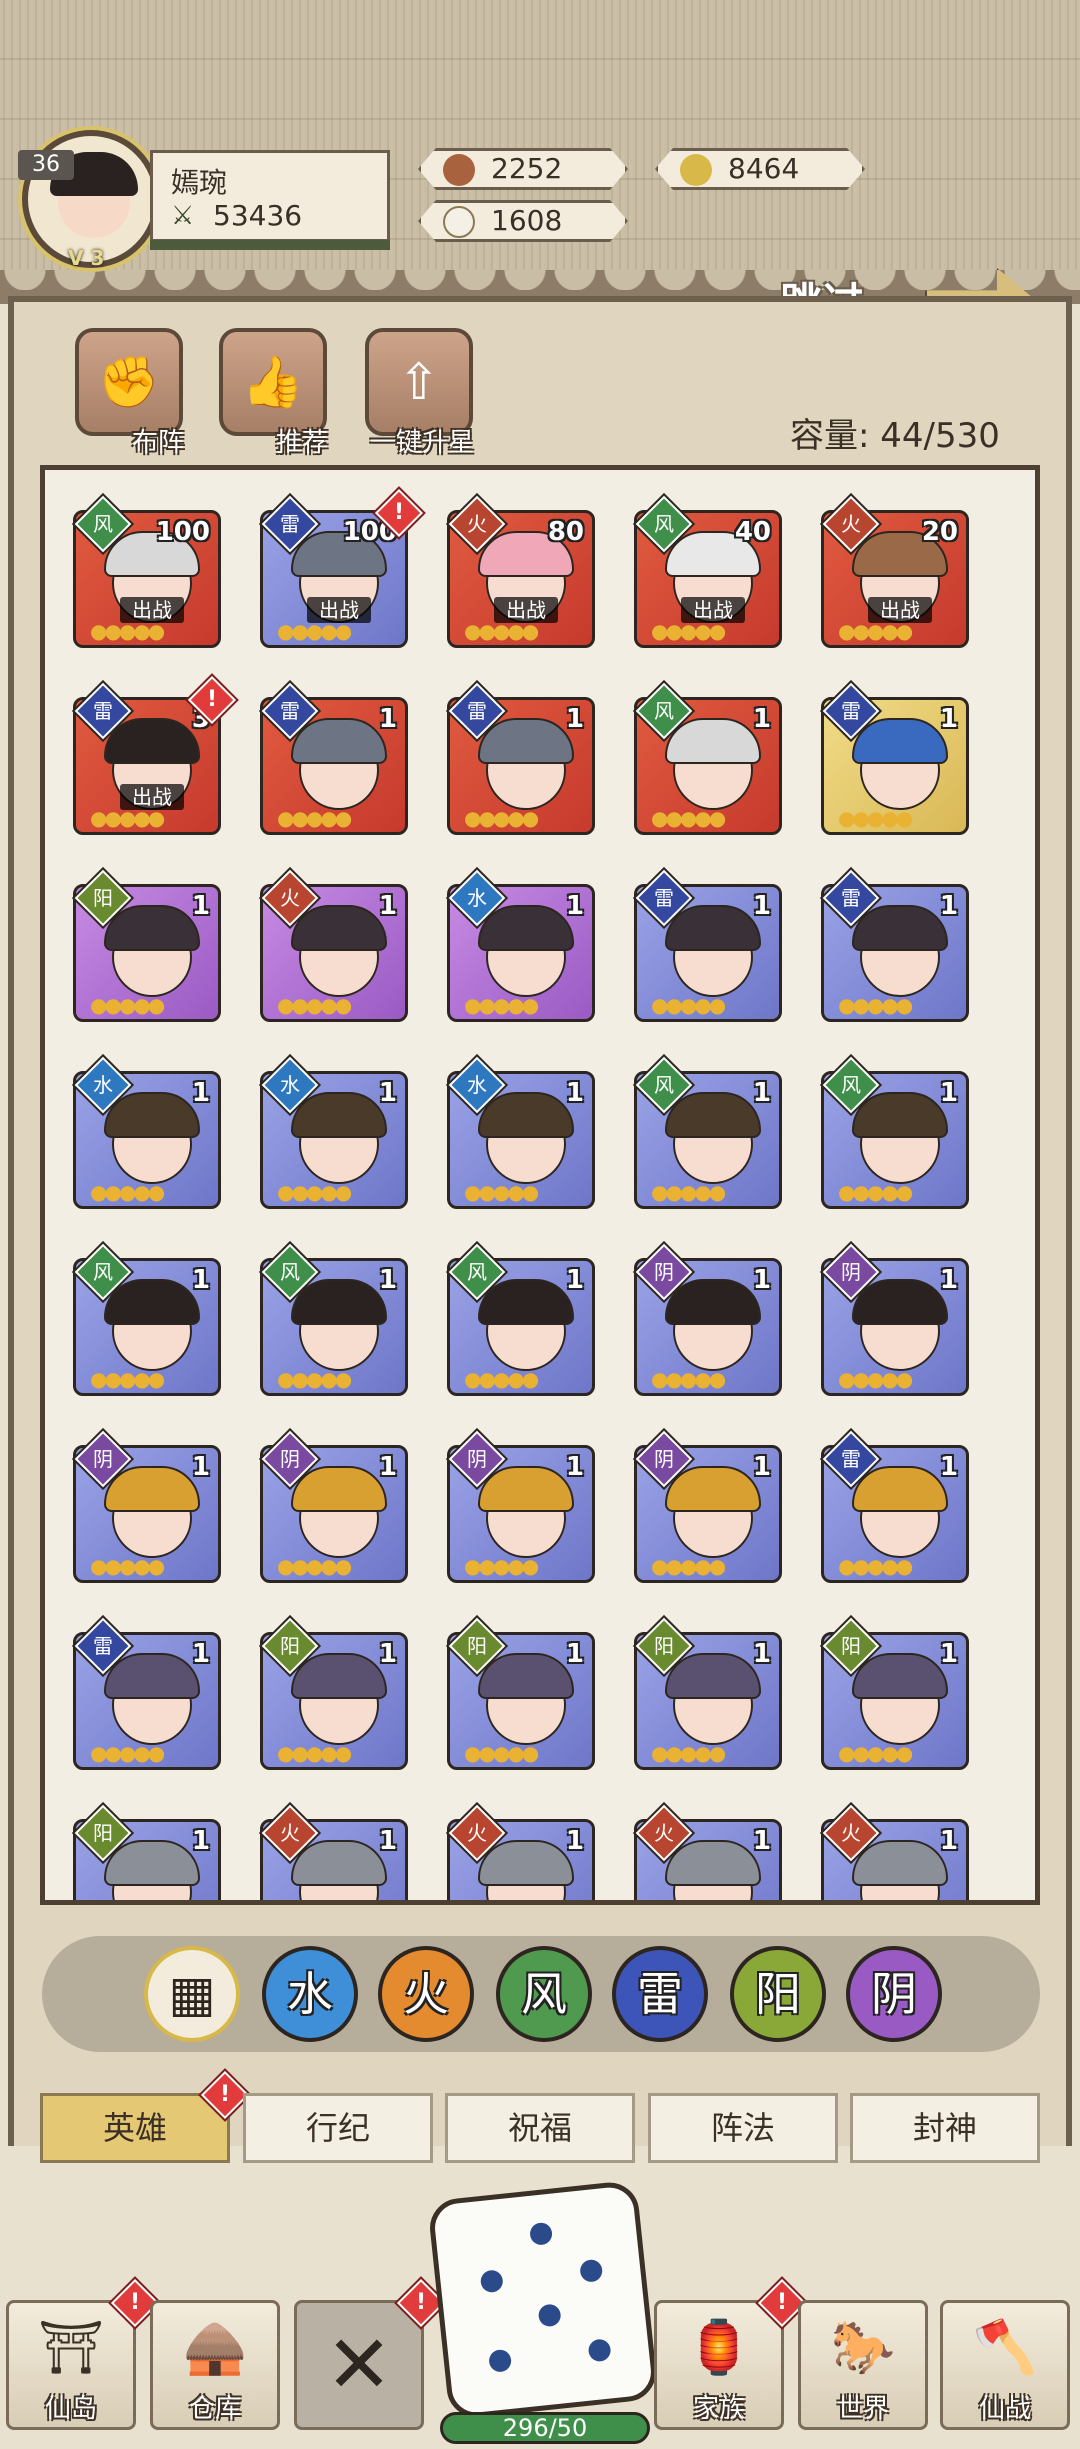 This screenshot has height=2449, width=1080. What do you see at coordinates (778, 1994) in the screenshot?
I see `filter-yang-button: 阳` at bounding box center [778, 1994].